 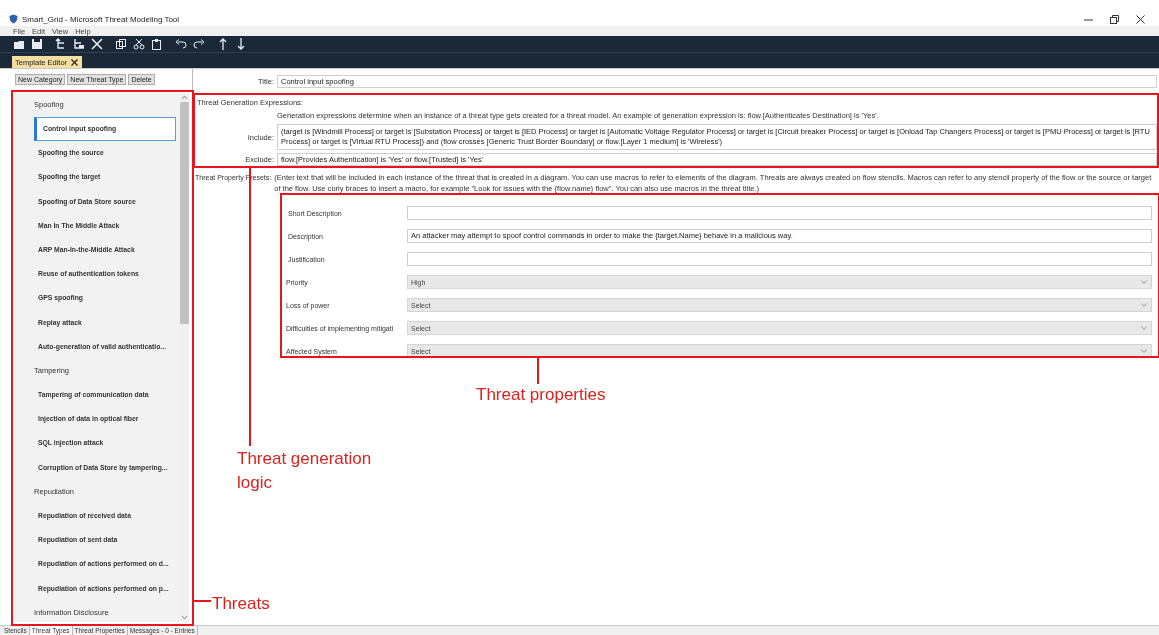 What do you see at coordinates (19, 44) in the screenshot?
I see `folder-icon` at bounding box center [19, 44].